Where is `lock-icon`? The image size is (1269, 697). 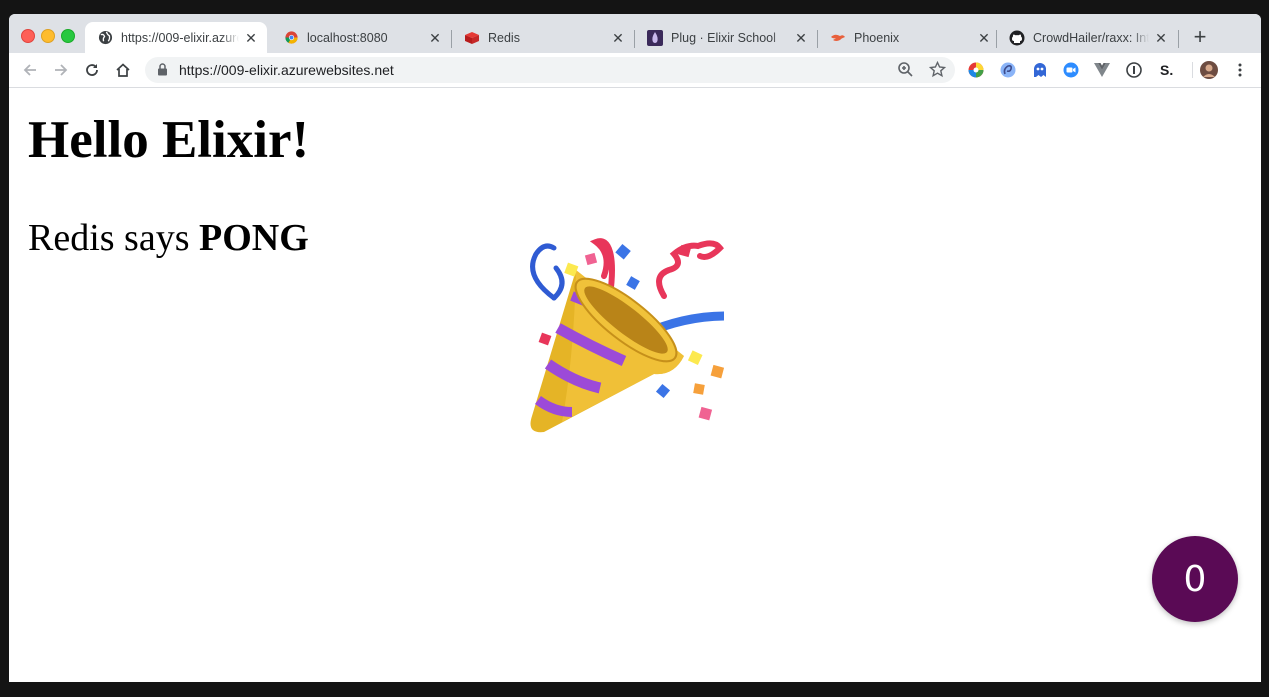
lock-icon is located at coordinates (162, 72).